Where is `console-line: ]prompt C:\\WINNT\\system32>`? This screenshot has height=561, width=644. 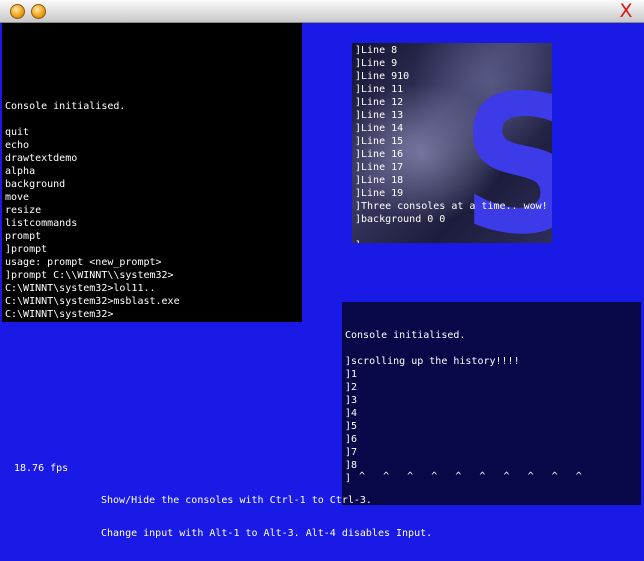 console-line: ]prompt C:\\WINNT\\system32> is located at coordinates (89, 275).